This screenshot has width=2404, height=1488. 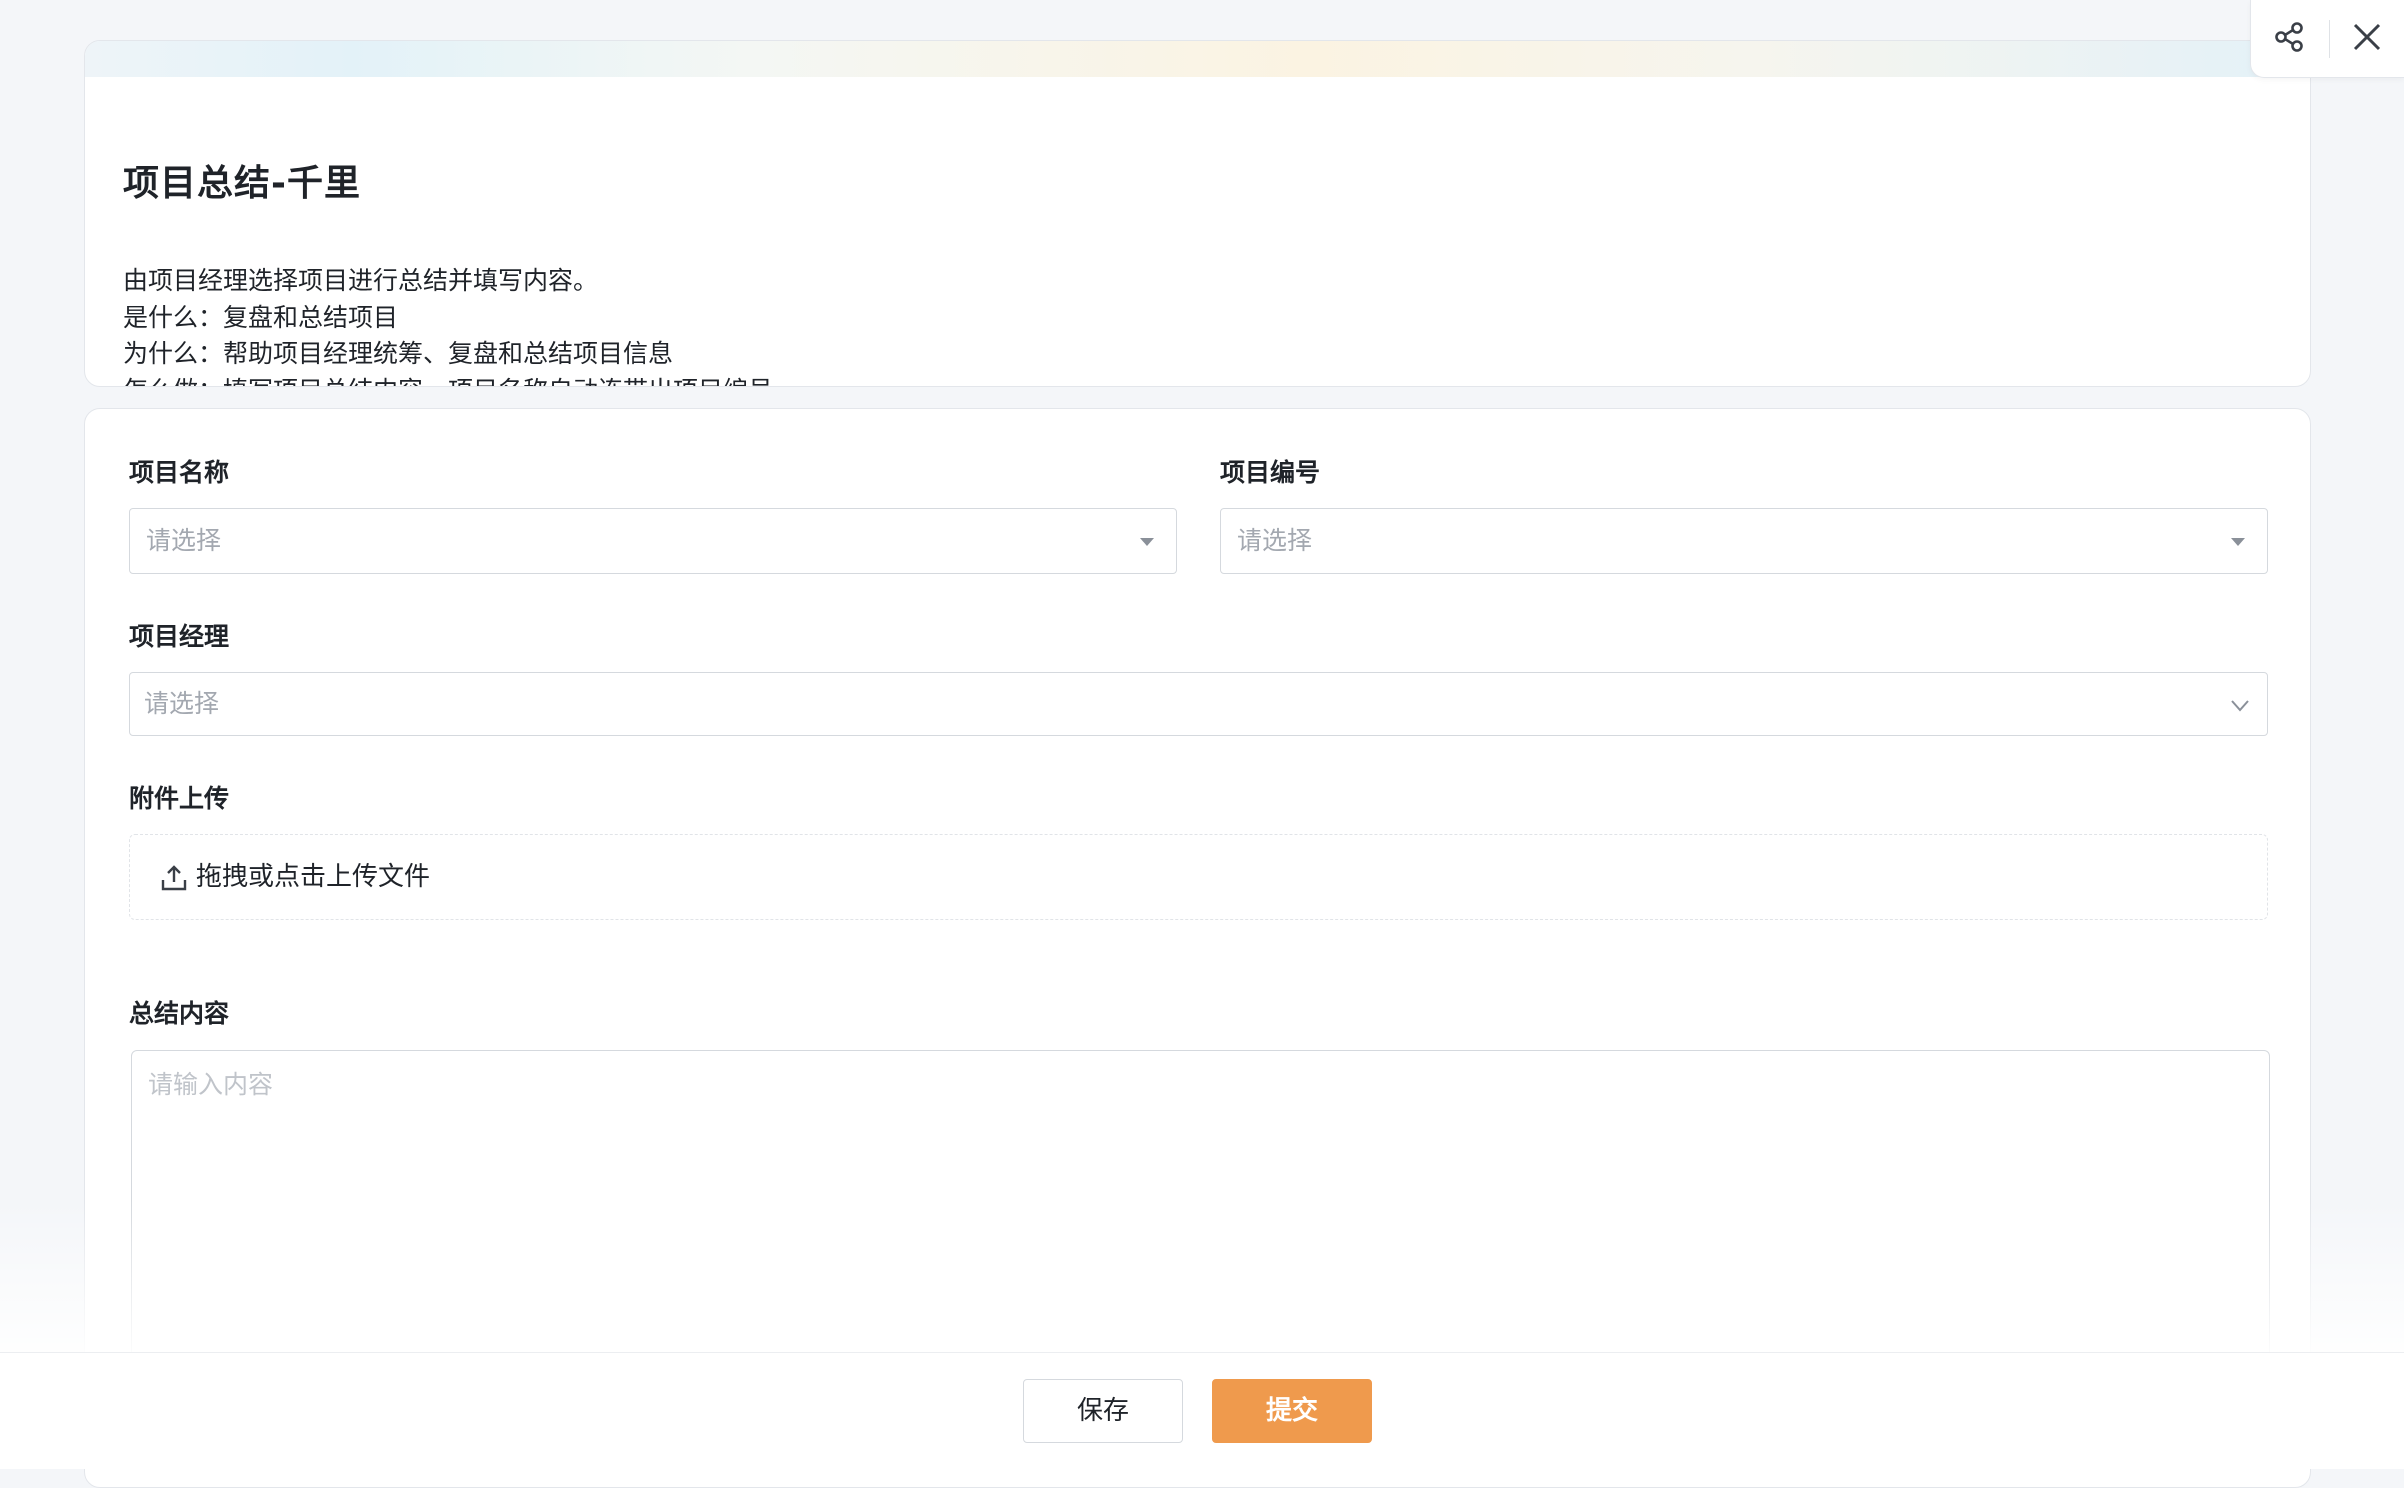 What do you see at coordinates (398, 353) in the screenshot?
I see `description-line: 为什么：帮助项目经理统筹、复盘和总结项目信息` at bounding box center [398, 353].